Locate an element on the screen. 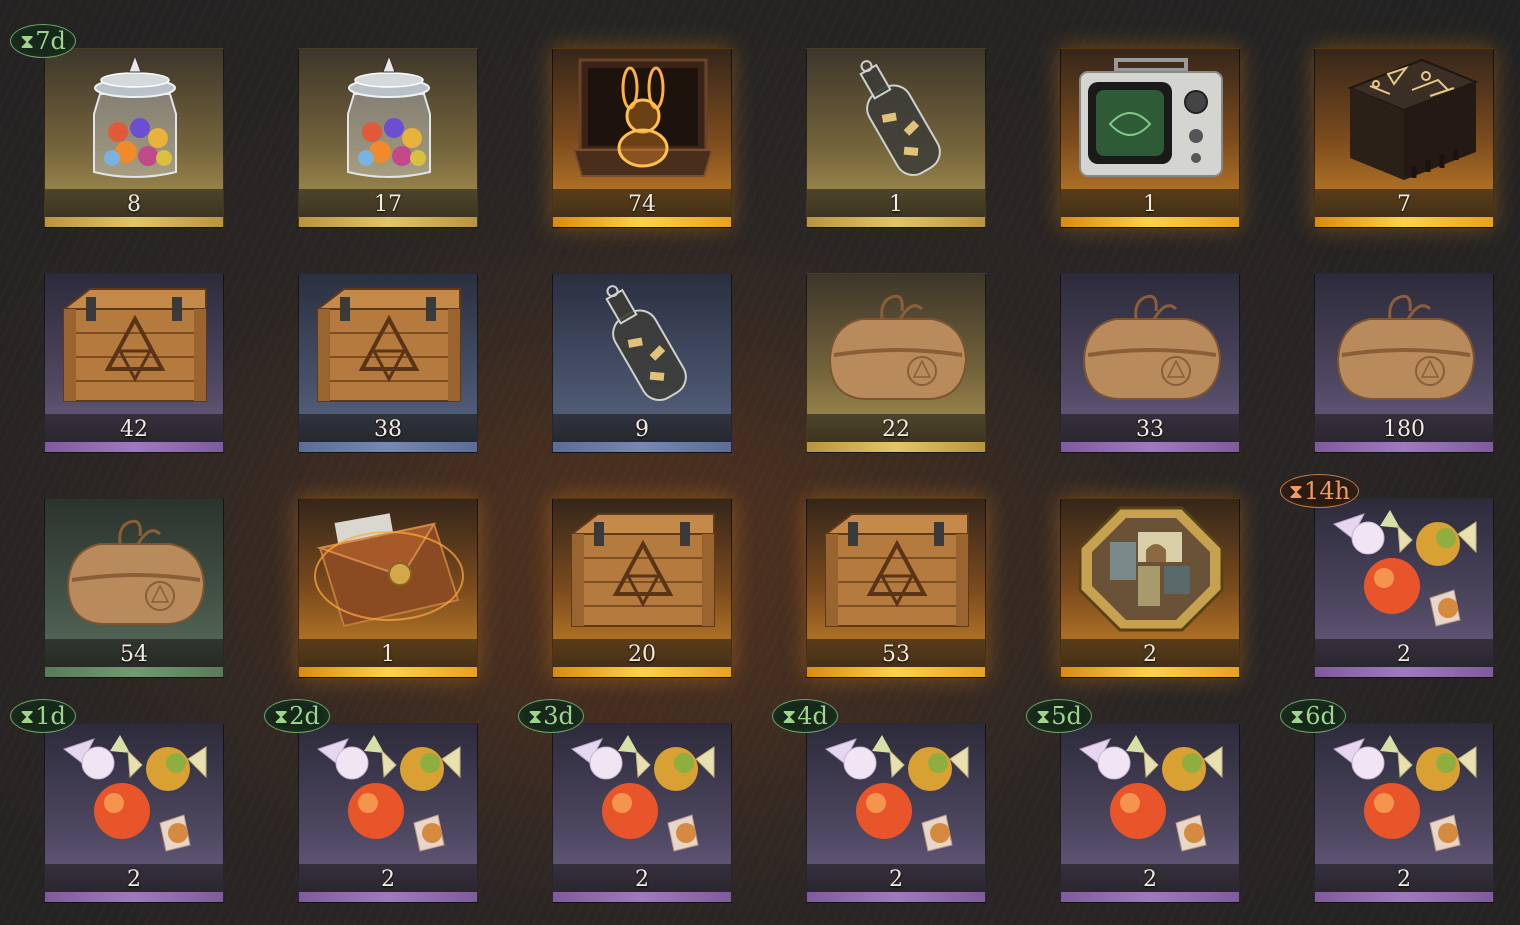  slot-card: 7 is located at coordinates (1404, 138).